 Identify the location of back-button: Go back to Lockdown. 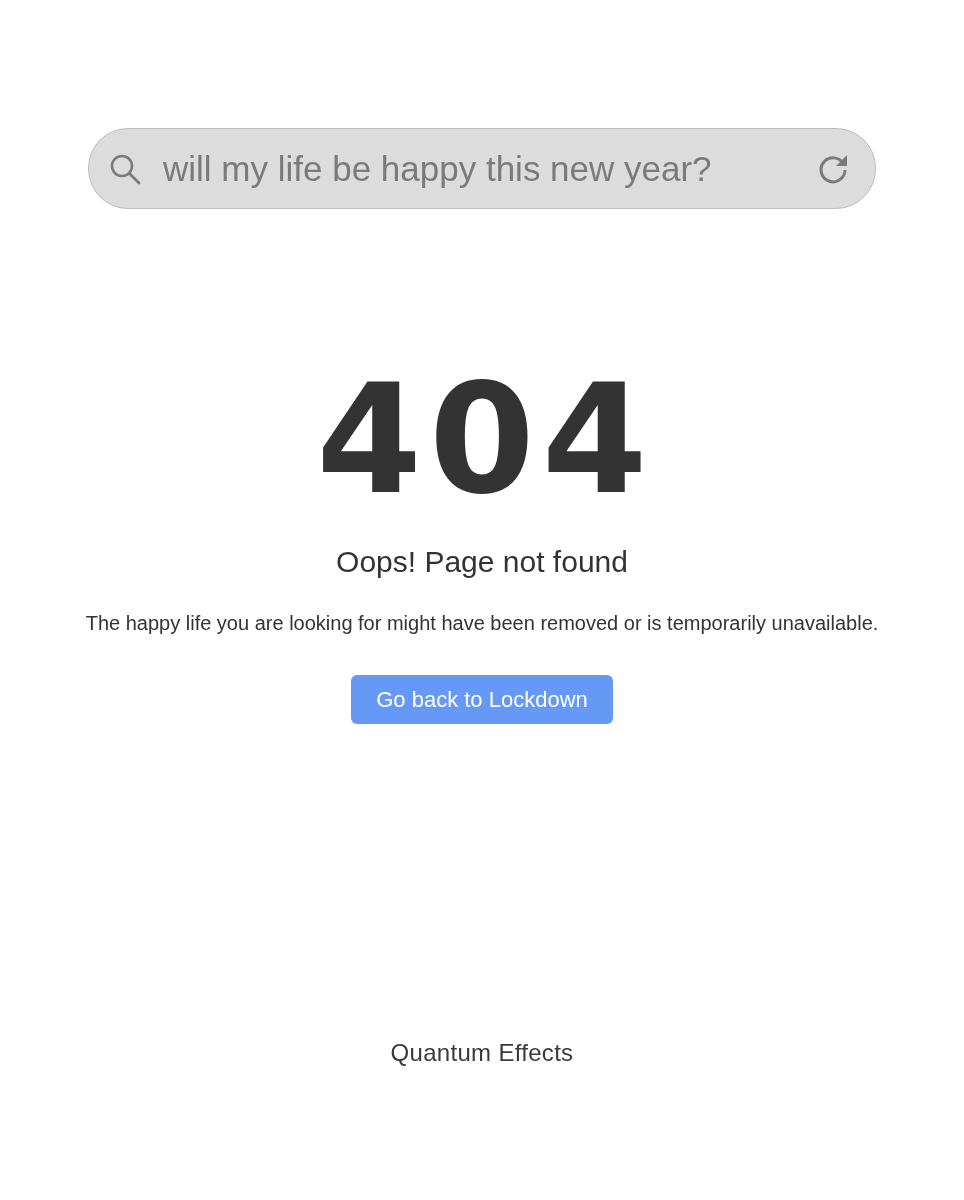
(482, 699).